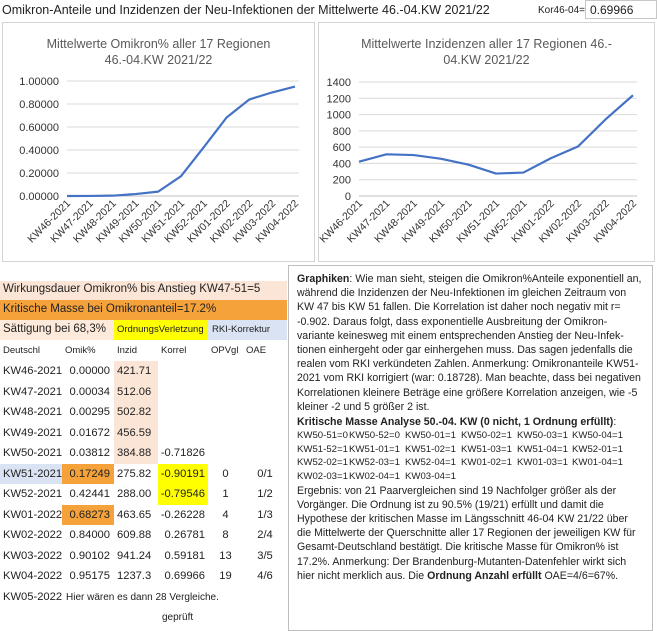 This screenshot has width=657, height=631. I want to click on correlation-value-cell: 0.69966, so click(621, 9).